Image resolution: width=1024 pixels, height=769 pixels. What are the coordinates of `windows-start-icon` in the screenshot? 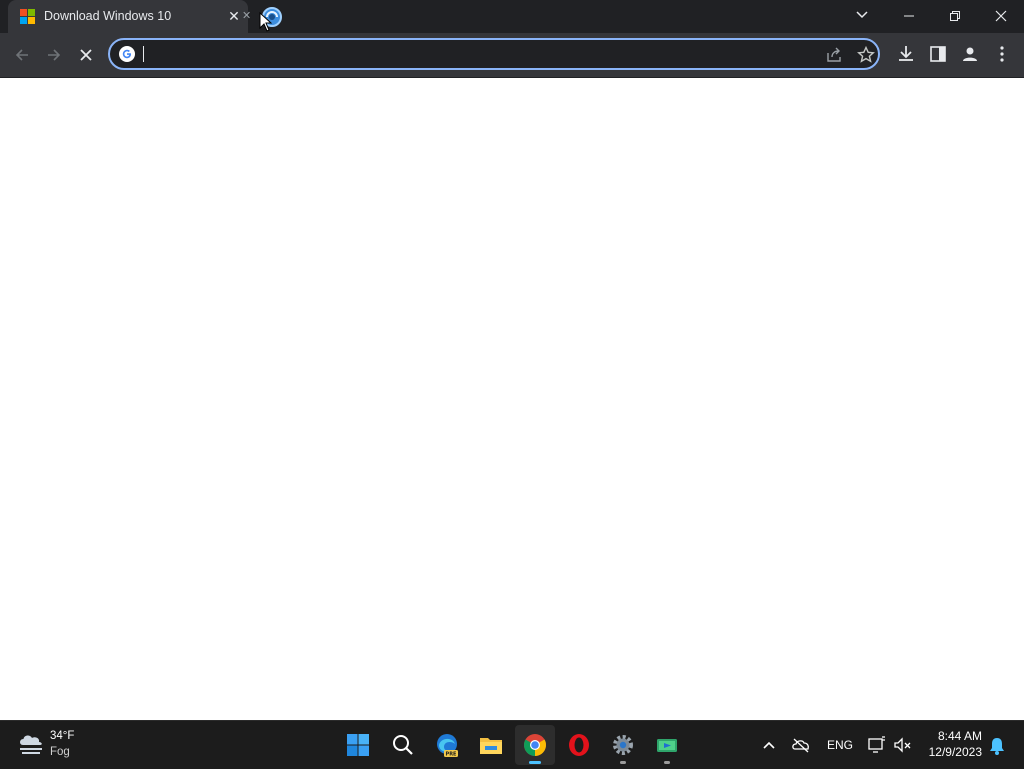 It's located at (358, 745).